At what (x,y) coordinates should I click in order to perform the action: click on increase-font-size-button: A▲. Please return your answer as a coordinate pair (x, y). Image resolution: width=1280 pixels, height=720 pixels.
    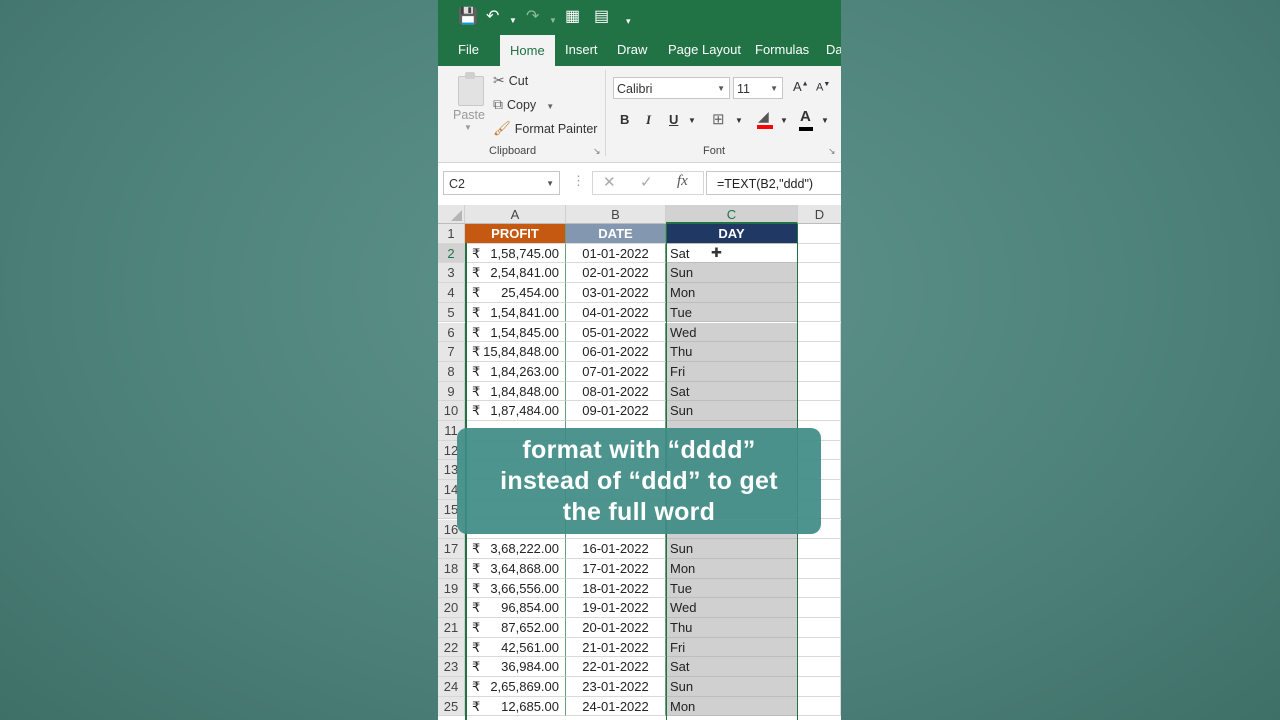
    Looking at the image, I should click on (801, 86).